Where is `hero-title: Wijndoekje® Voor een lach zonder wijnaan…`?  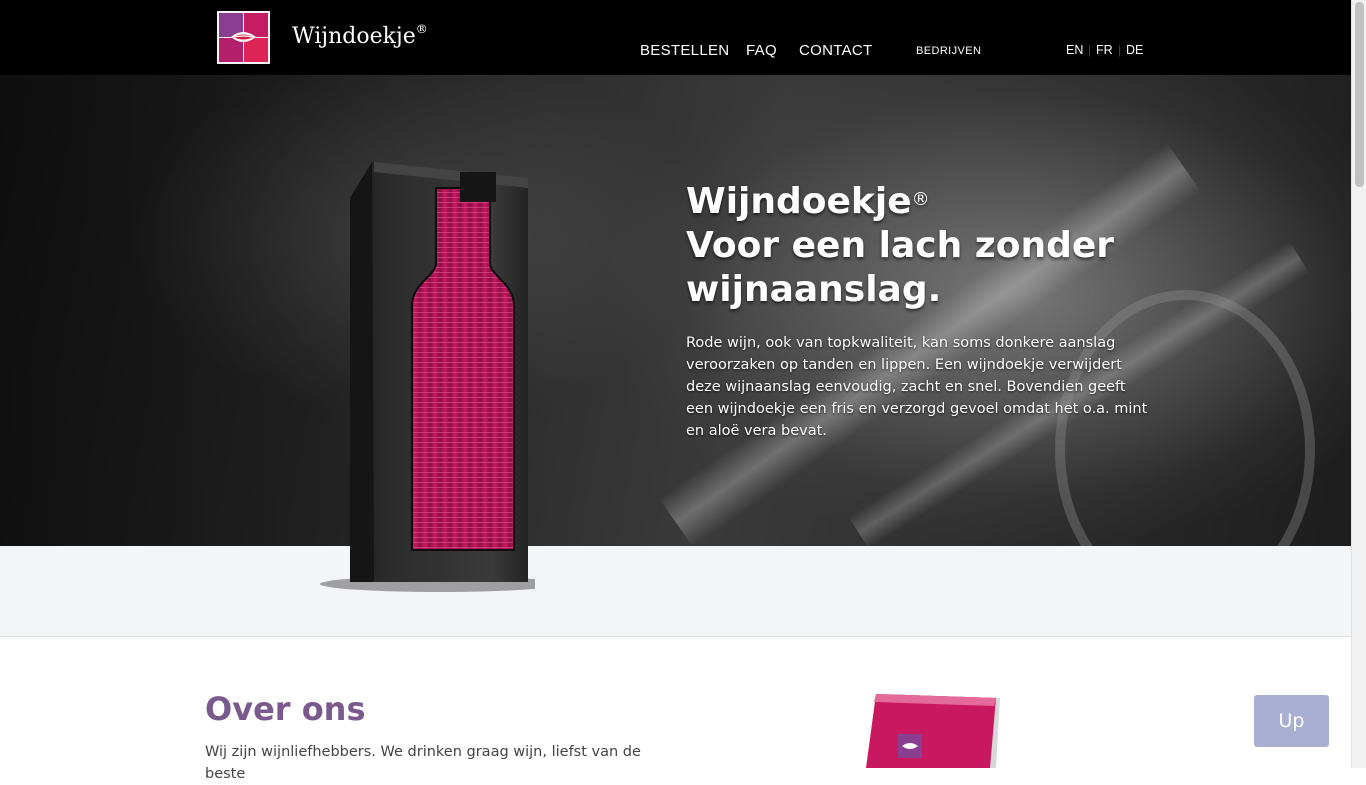
hero-title: Wijndoekje® Voor een lach zonder wijnaan… is located at coordinates (900, 245).